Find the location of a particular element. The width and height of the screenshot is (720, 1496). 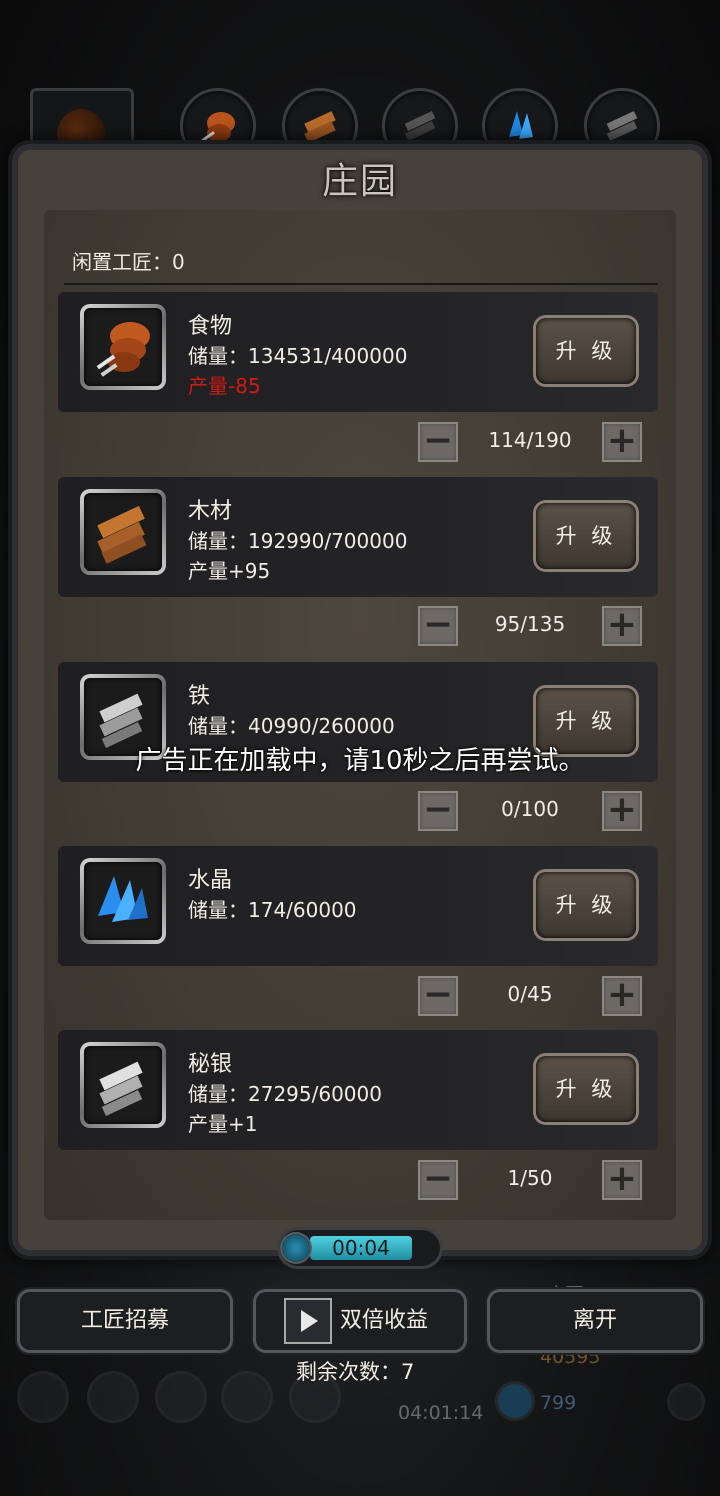

resource-name: 食物 is located at coordinates (210, 326).